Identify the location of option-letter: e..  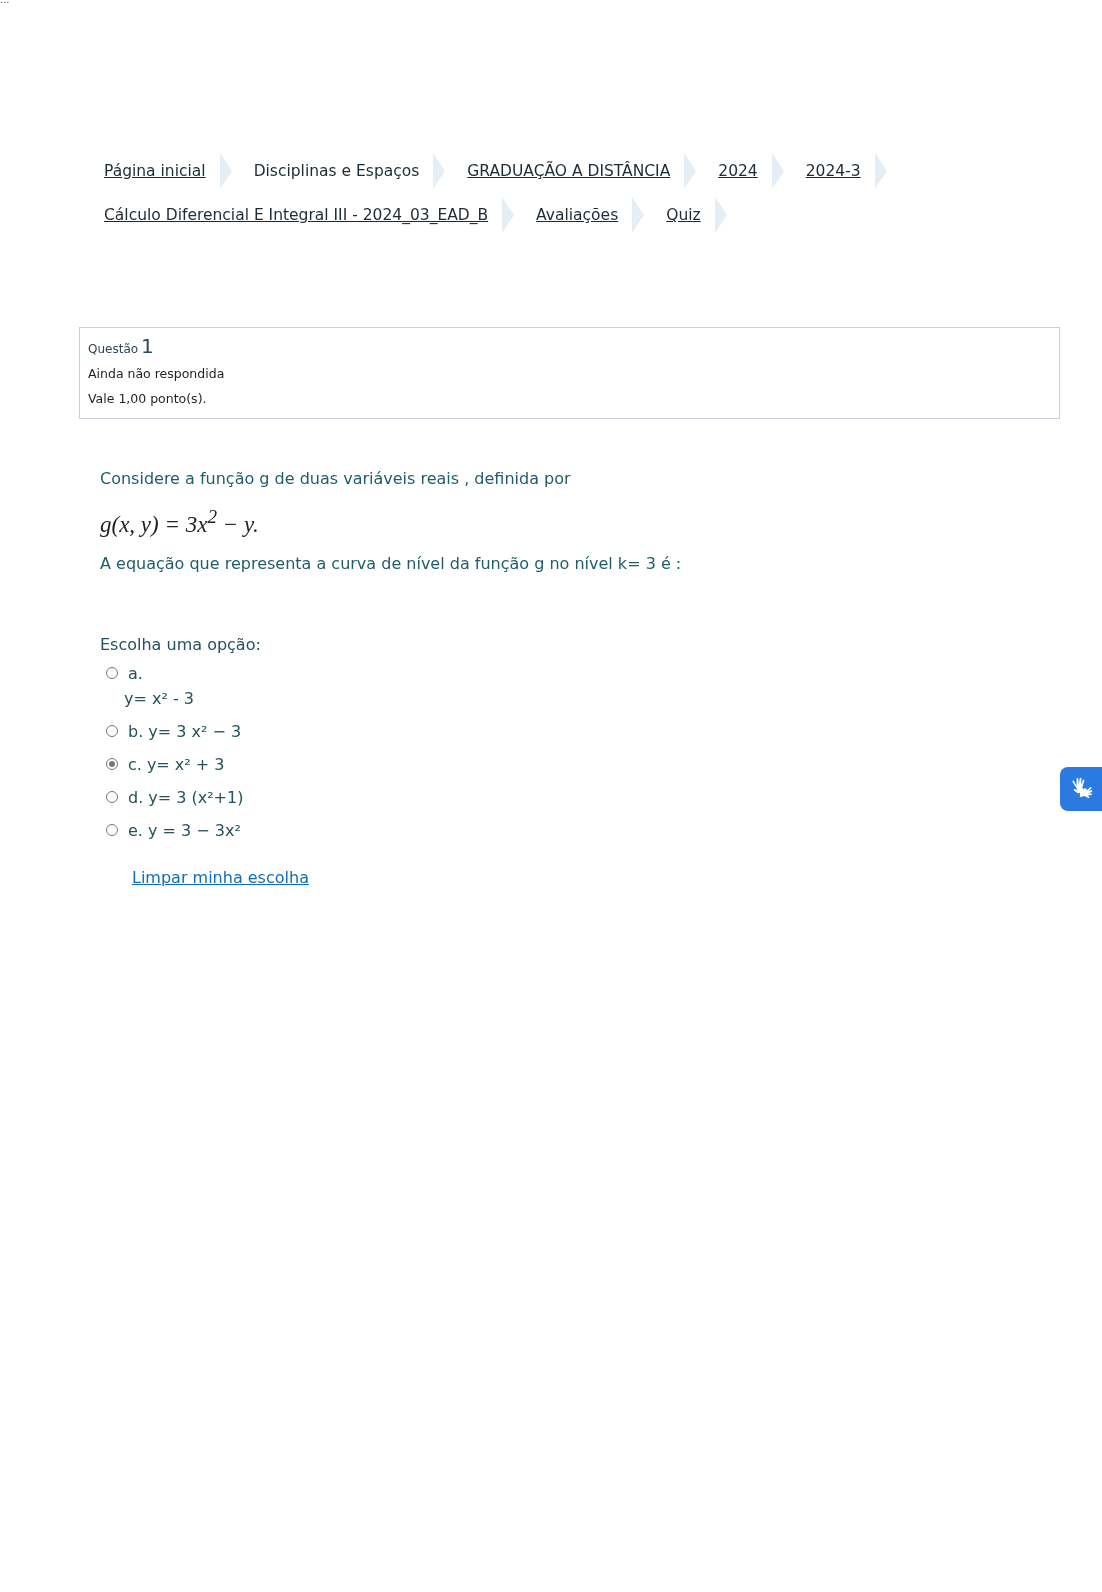
(135, 830).